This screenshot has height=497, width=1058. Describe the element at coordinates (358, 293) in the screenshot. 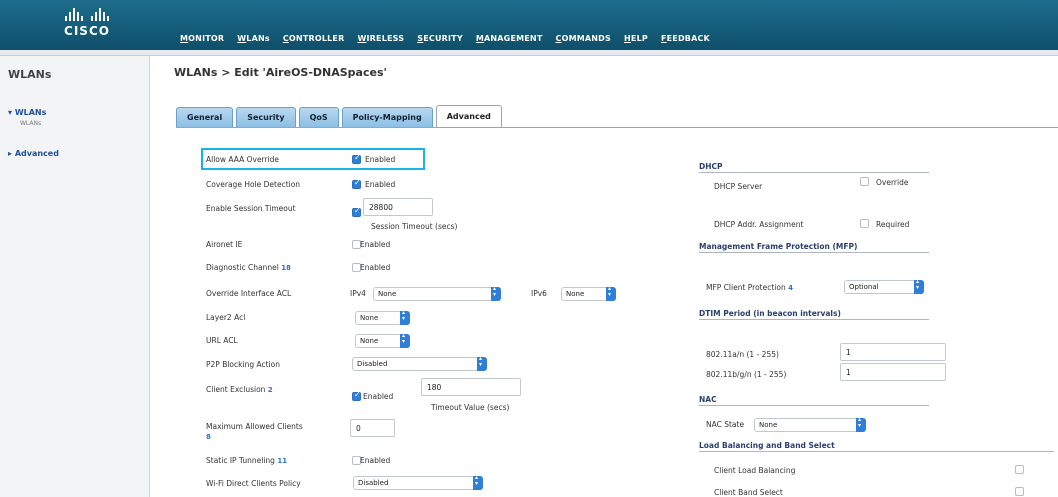

I see `ipv4-label: IPv4` at that location.